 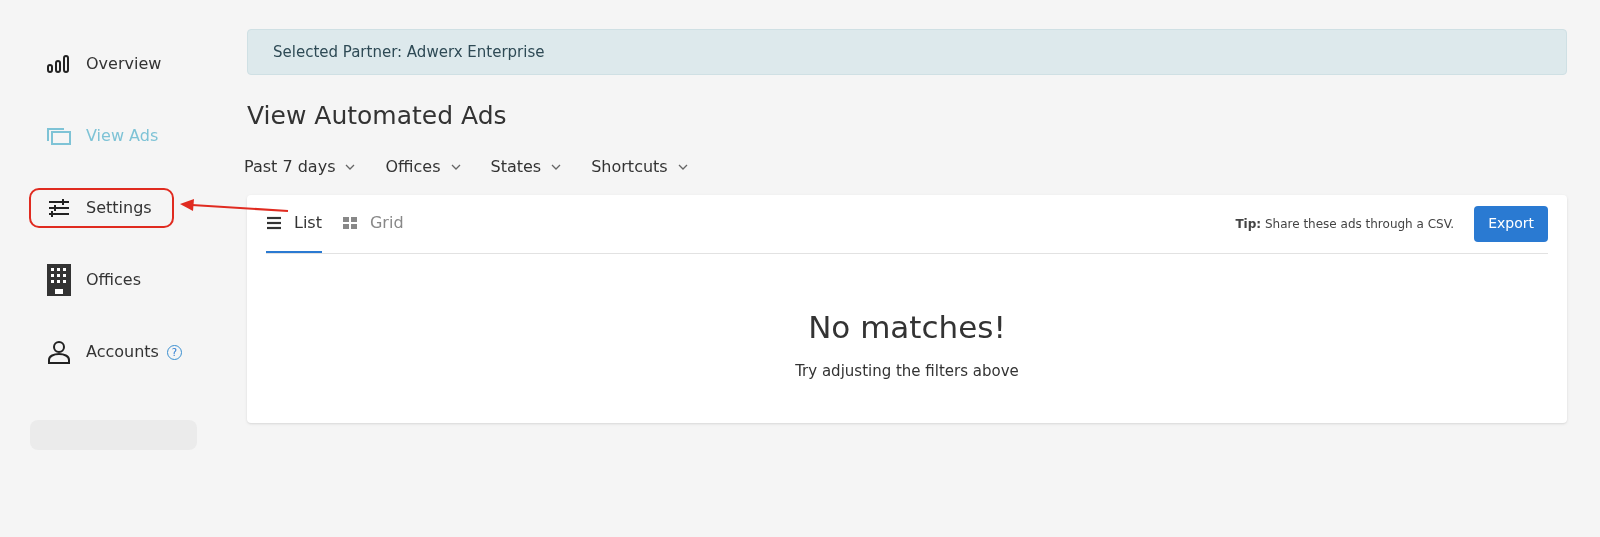 What do you see at coordinates (526, 166) in the screenshot?
I see `filter-dropdown: States` at bounding box center [526, 166].